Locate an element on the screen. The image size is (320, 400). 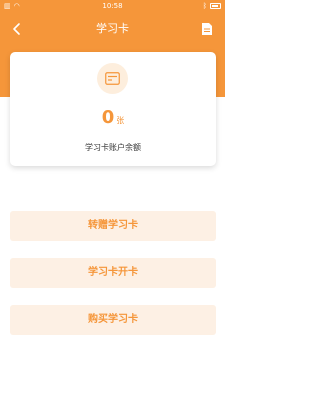
balance-row: 0张 is located at coordinates (113, 118).